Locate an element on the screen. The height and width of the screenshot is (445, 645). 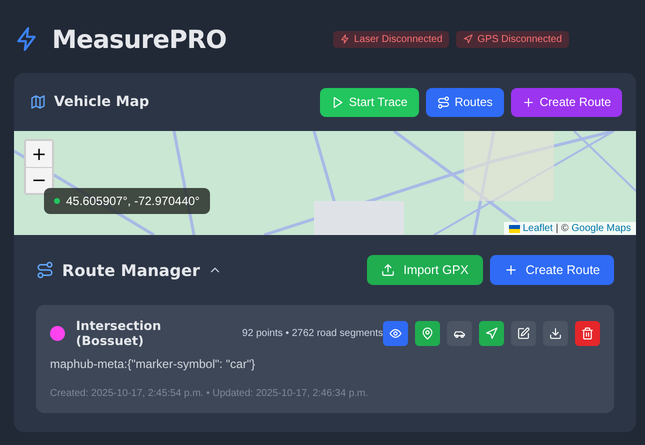
status-dot is located at coordinates (57, 201).